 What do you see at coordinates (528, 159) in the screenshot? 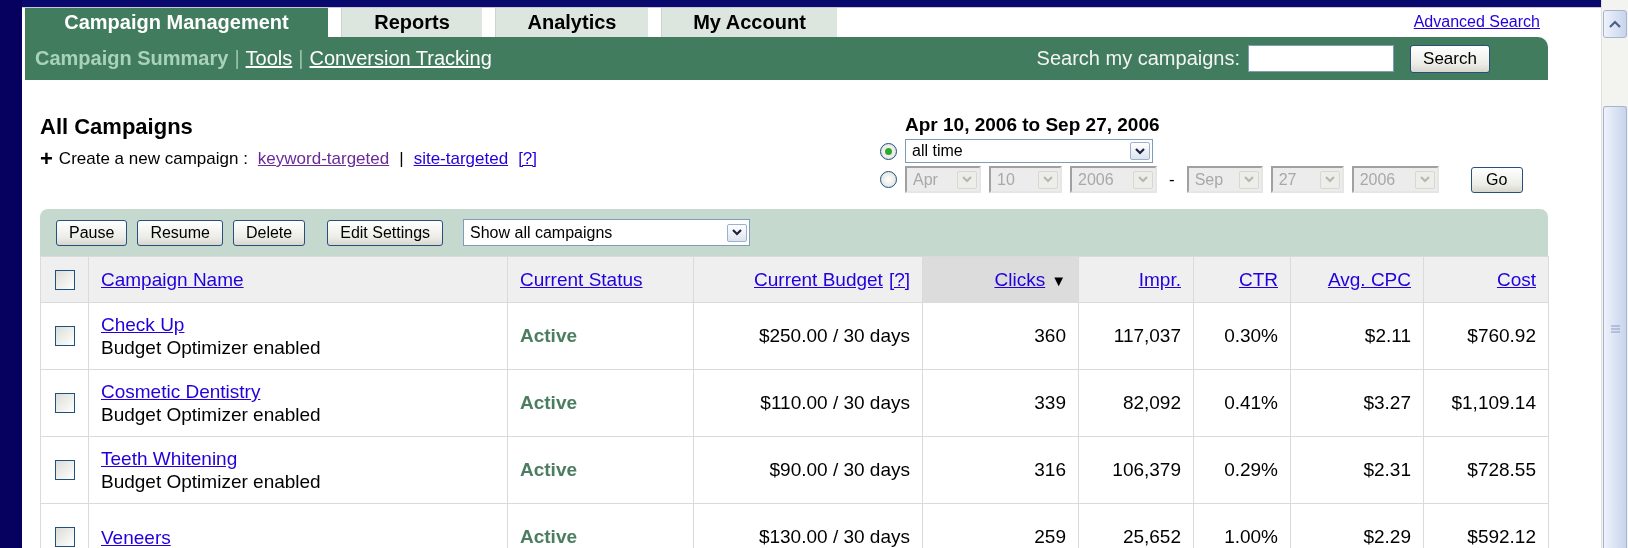
I see `create-link: [?]` at bounding box center [528, 159].